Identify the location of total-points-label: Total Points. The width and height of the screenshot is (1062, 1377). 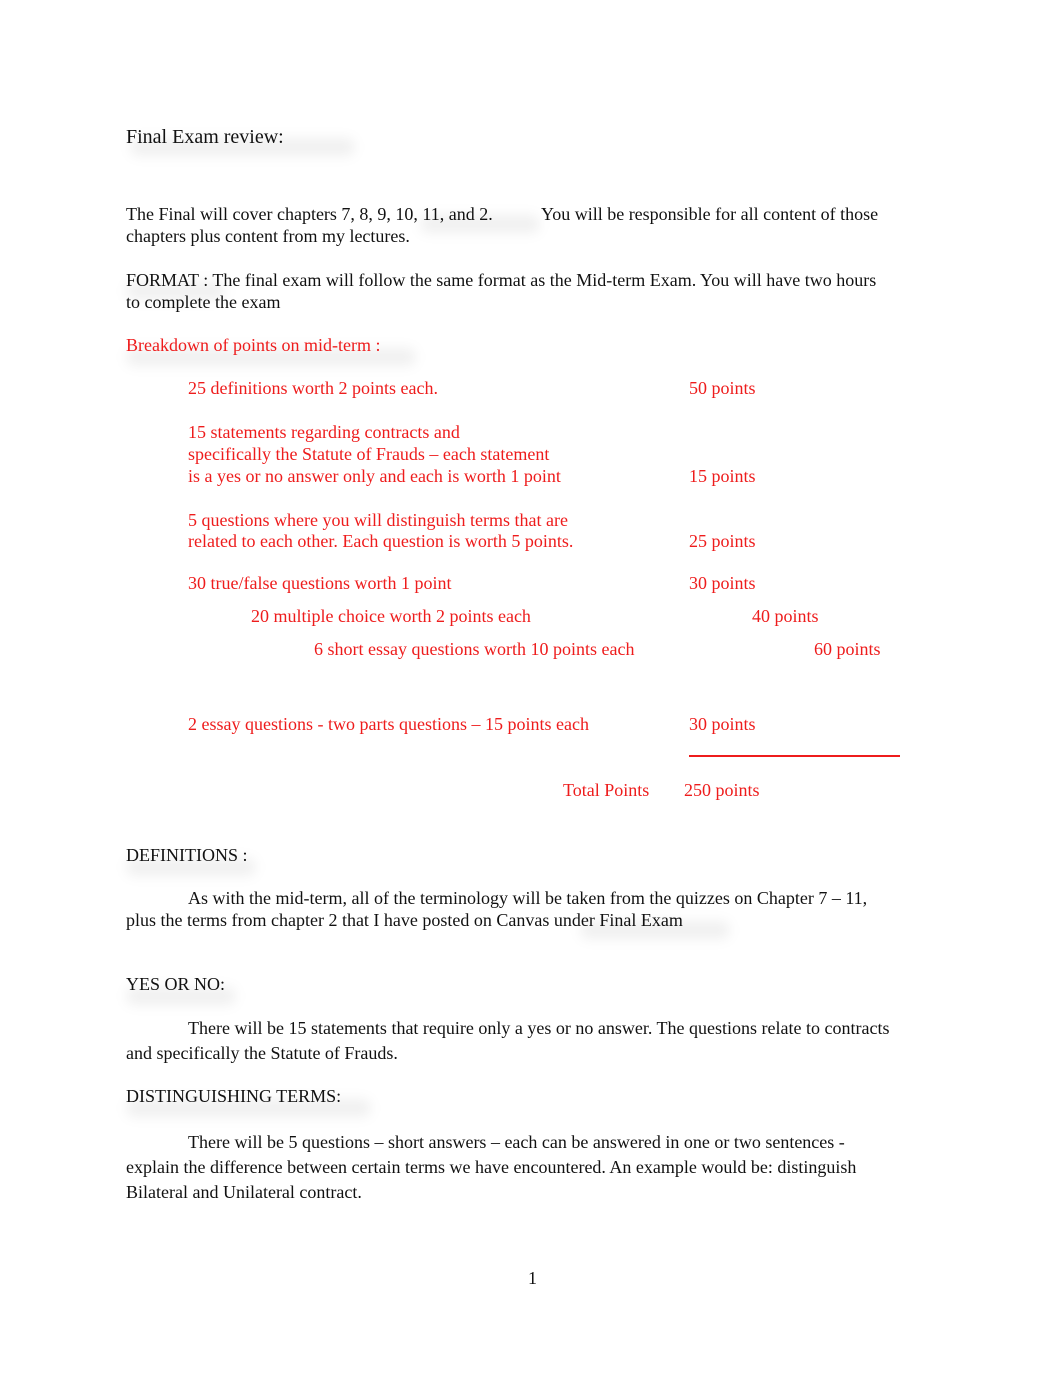
(606, 790).